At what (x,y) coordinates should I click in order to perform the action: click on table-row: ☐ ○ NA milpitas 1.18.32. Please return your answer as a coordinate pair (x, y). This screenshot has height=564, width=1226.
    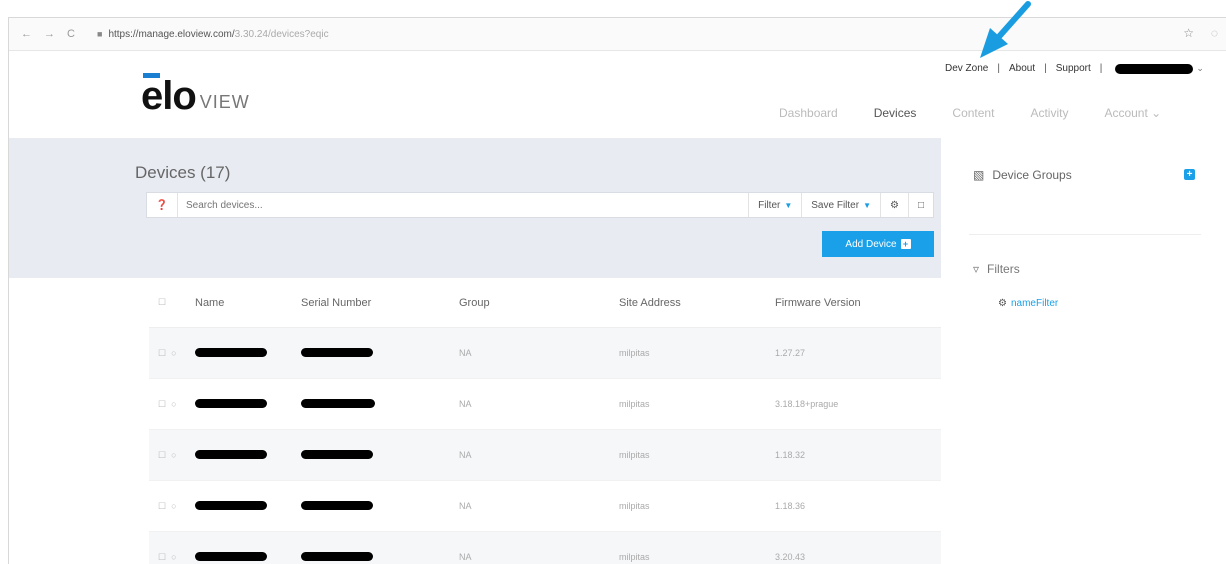
    Looking at the image, I should click on (545, 455).